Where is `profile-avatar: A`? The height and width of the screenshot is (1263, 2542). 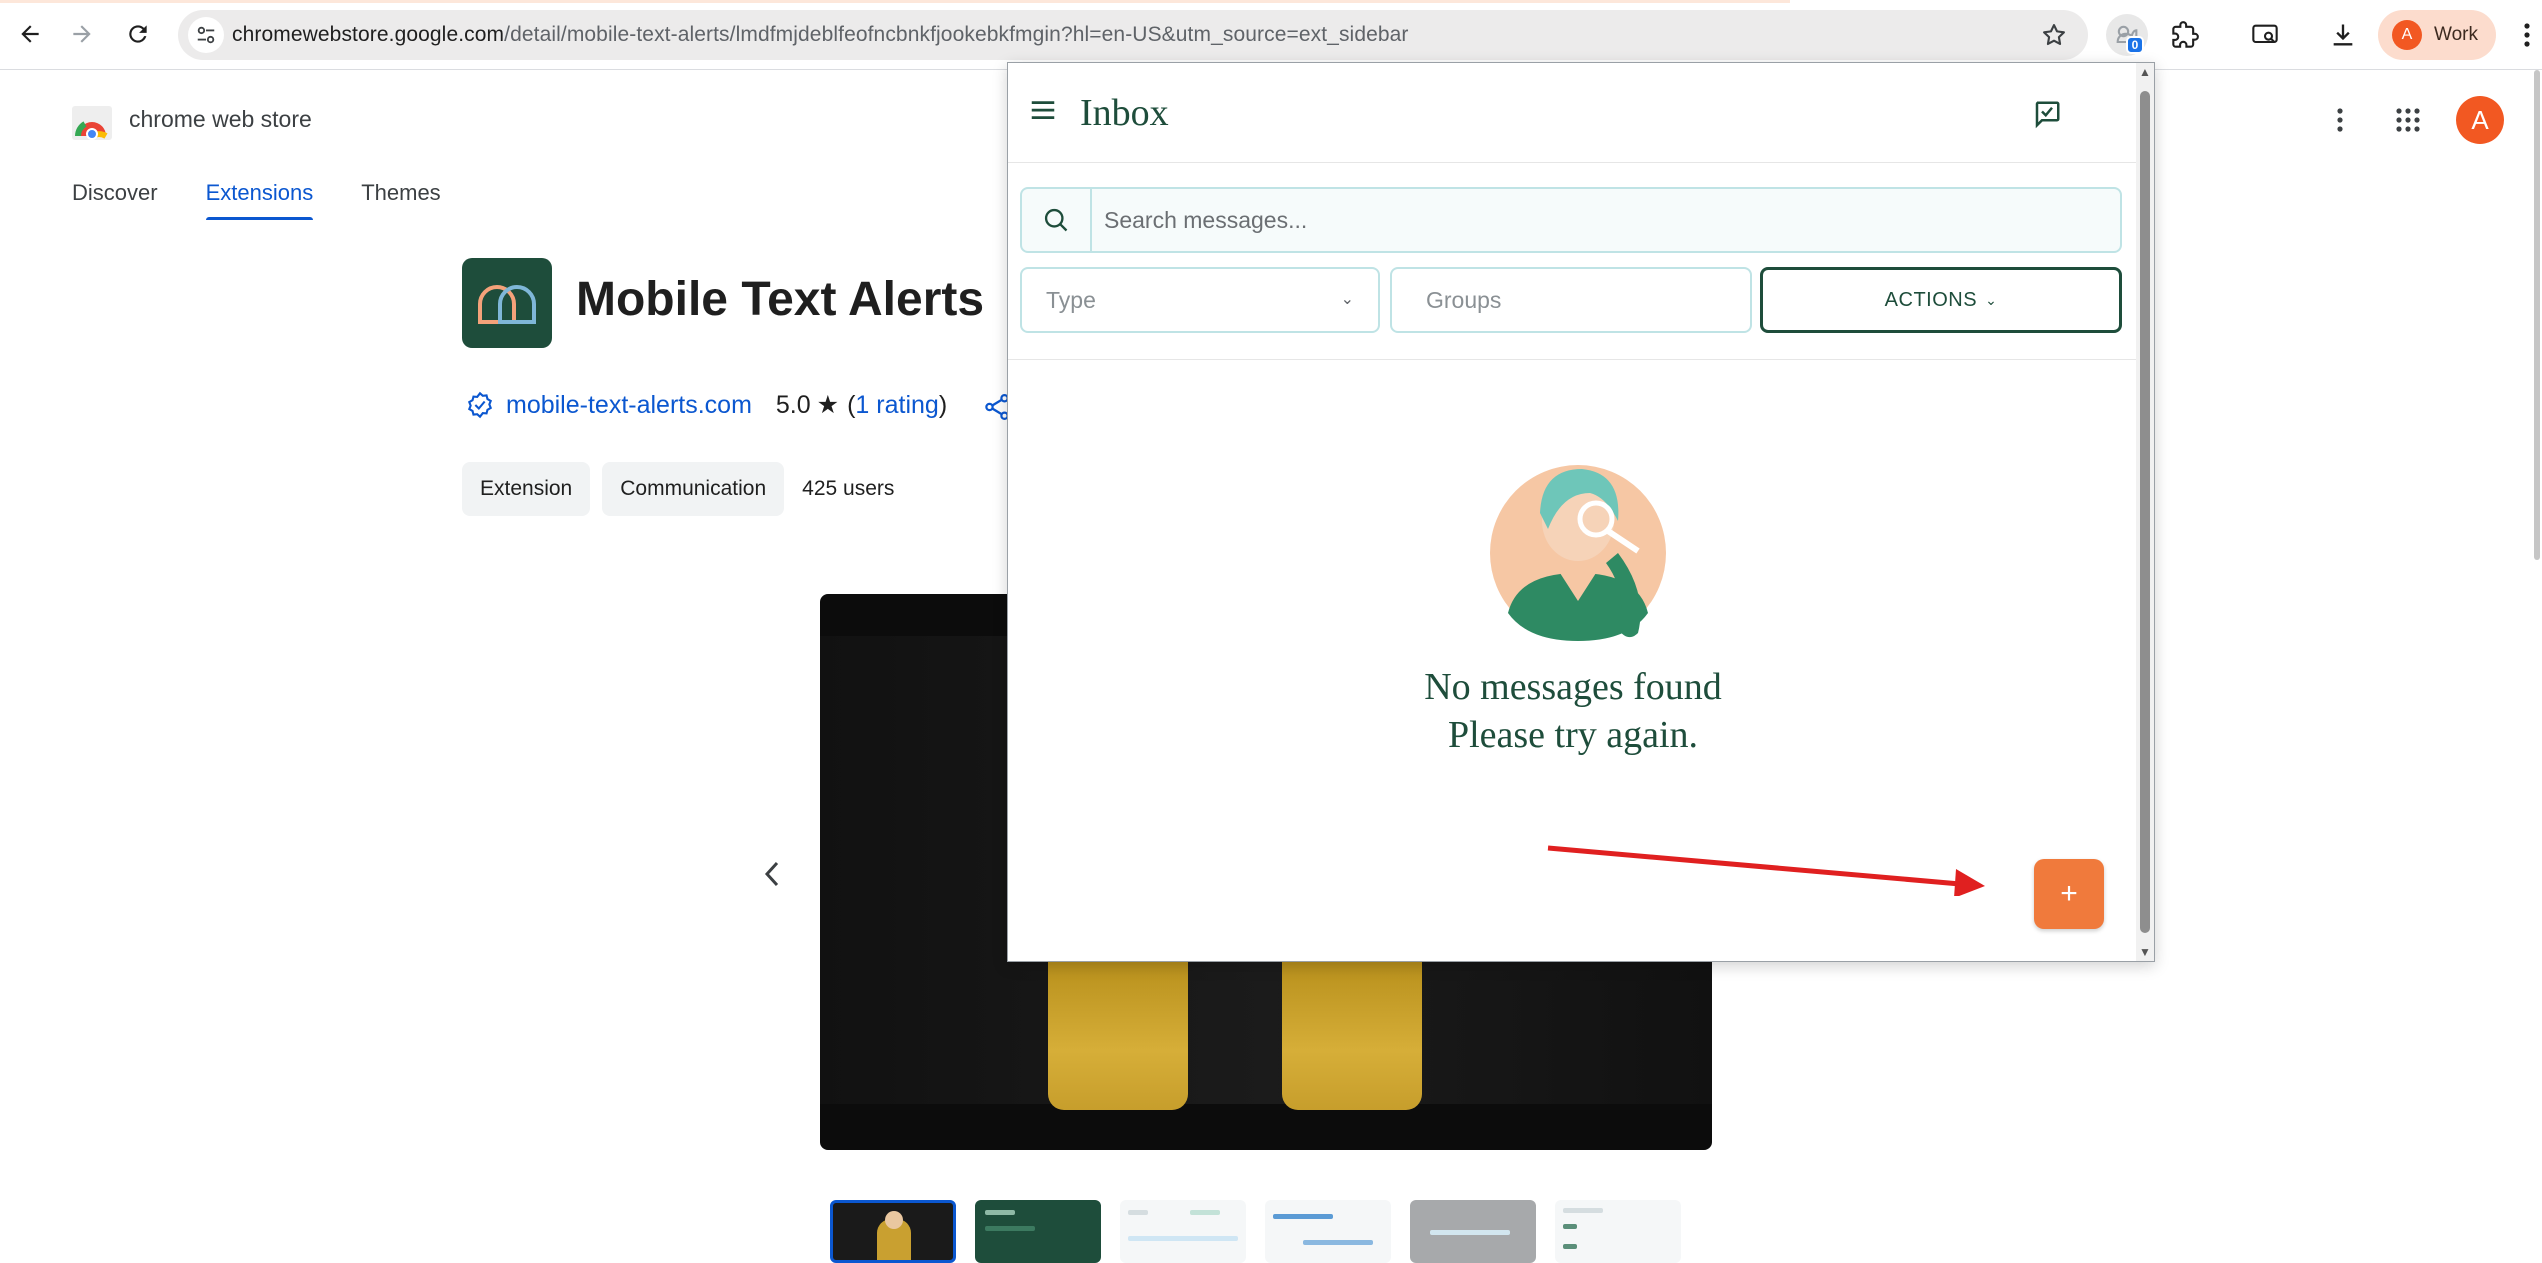 profile-avatar: A is located at coordinates (2407, 35).